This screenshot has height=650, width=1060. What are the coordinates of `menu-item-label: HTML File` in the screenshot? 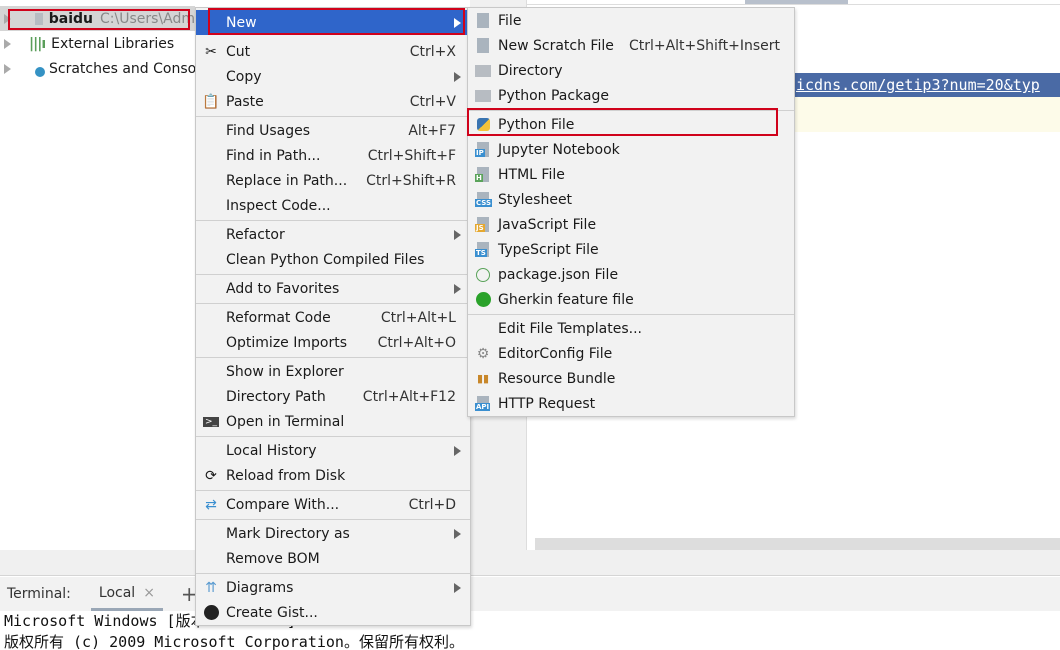 It's located at (531, 174).